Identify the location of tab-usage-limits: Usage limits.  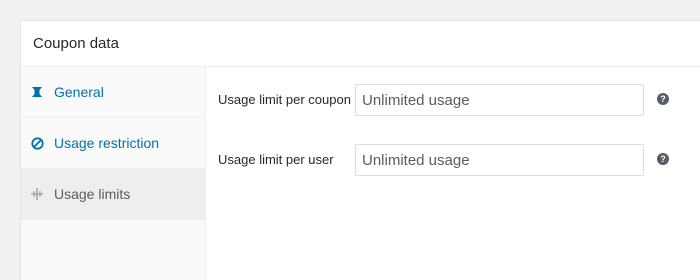
(113, 194).